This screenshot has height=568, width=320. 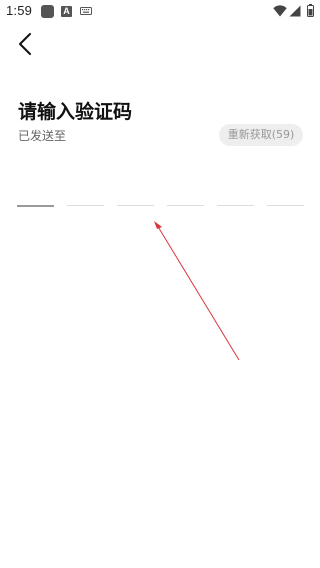 I want to click on status-time: 1:59, so click(x=19, y=10).